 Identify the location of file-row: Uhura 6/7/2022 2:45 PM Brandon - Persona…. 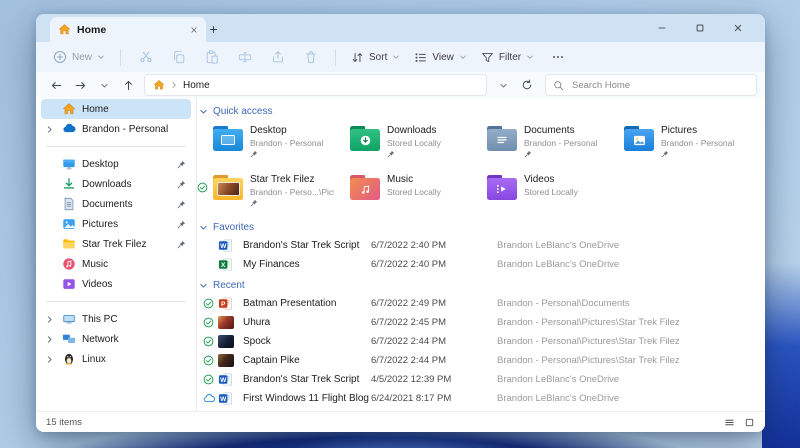
(481, 322).